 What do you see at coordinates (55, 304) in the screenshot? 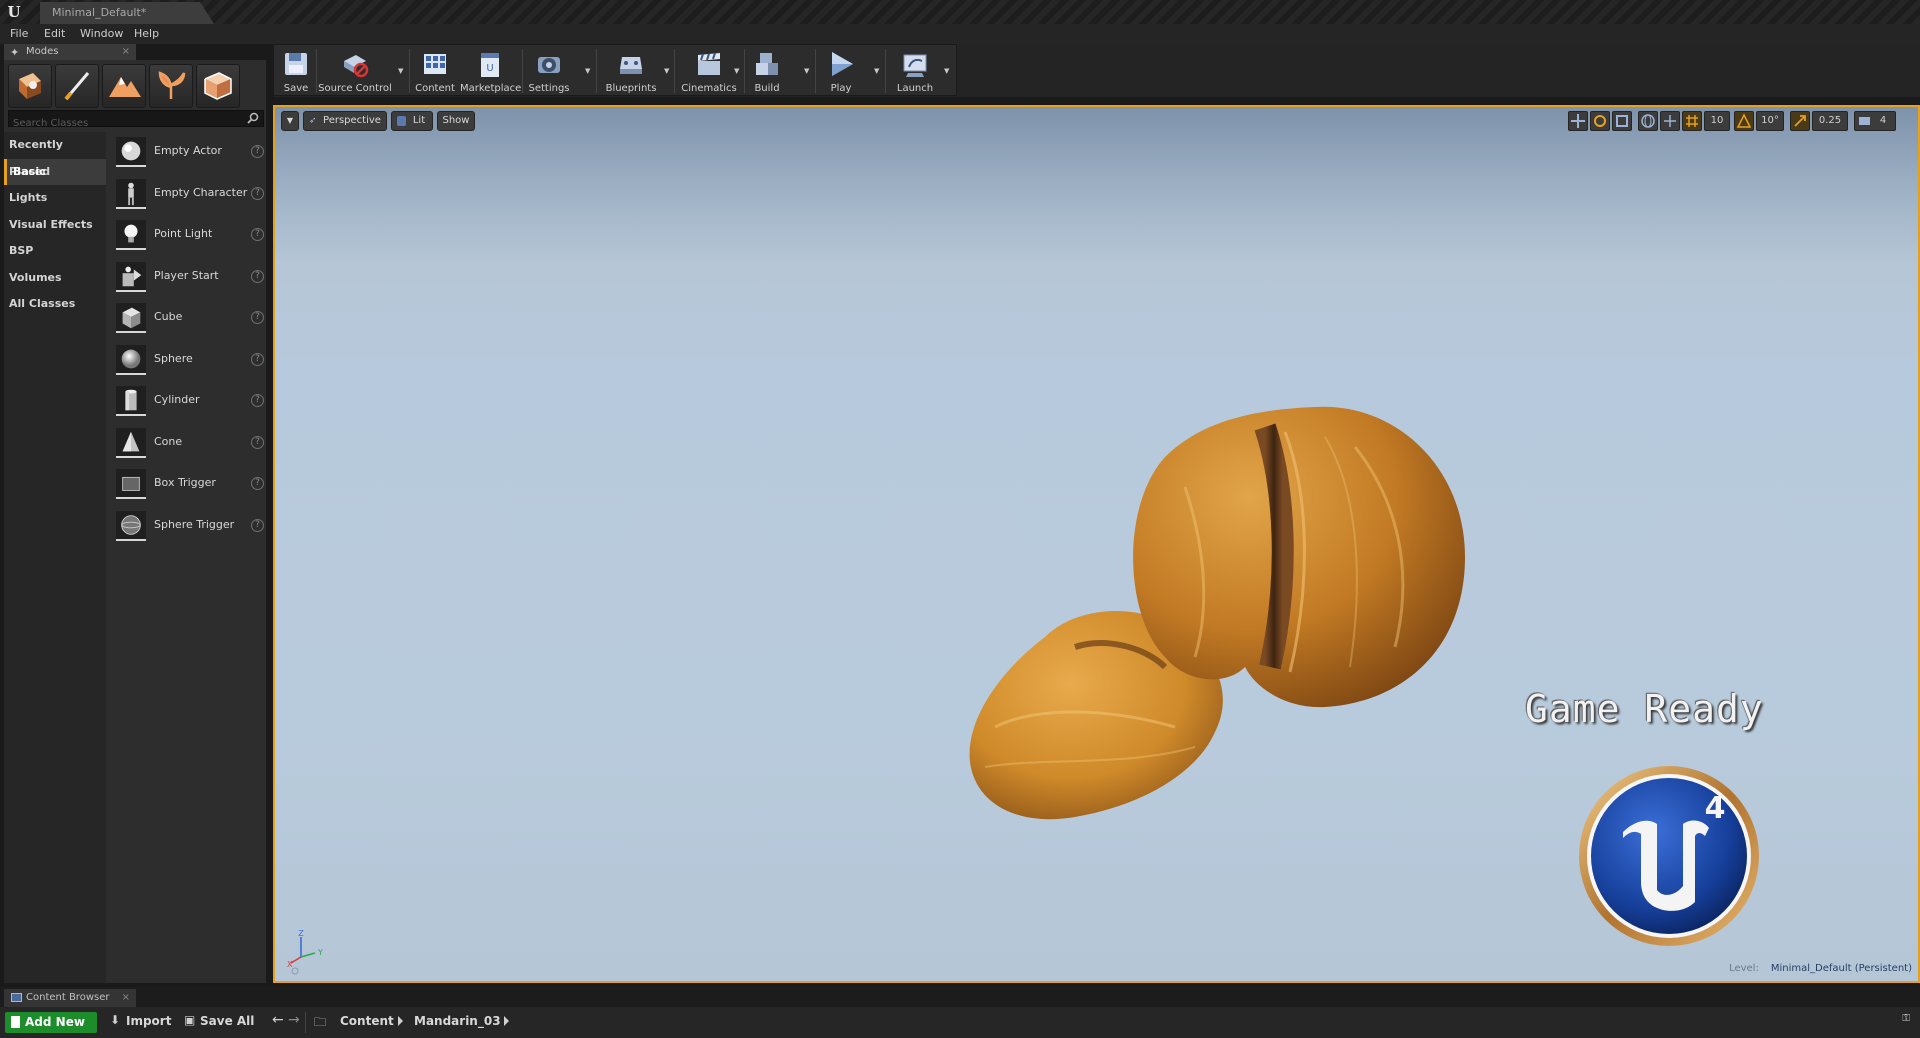
I see `category-all-classes: All Classes` at bounding box center [55, 304].